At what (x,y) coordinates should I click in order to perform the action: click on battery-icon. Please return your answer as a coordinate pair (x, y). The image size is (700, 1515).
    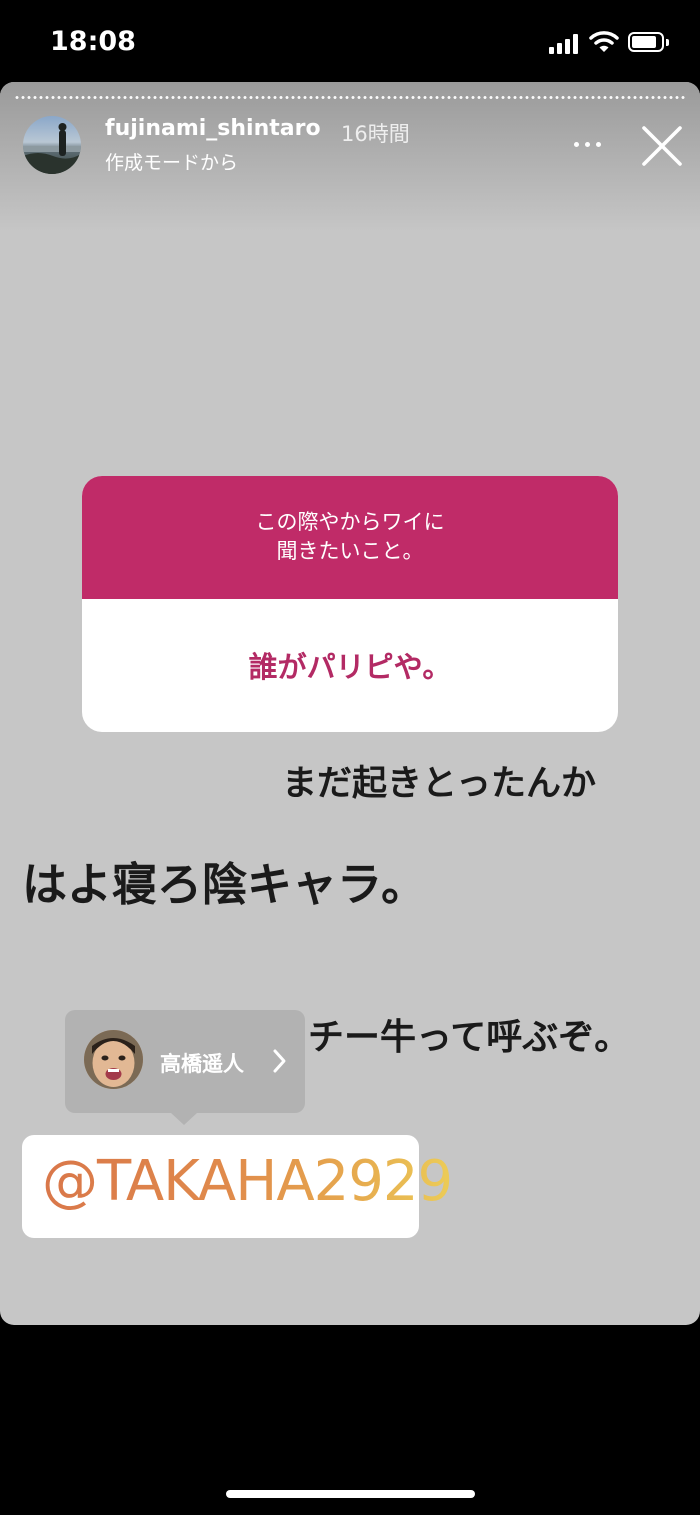
    Looking at the image, I should click on (649, 43).